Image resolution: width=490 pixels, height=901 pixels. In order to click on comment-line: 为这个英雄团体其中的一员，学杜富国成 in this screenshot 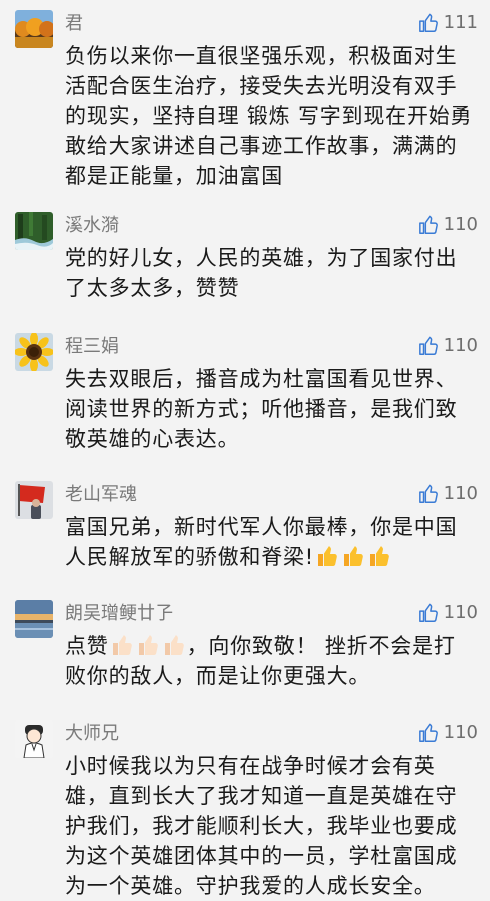, I will do `click(261, 856)`.